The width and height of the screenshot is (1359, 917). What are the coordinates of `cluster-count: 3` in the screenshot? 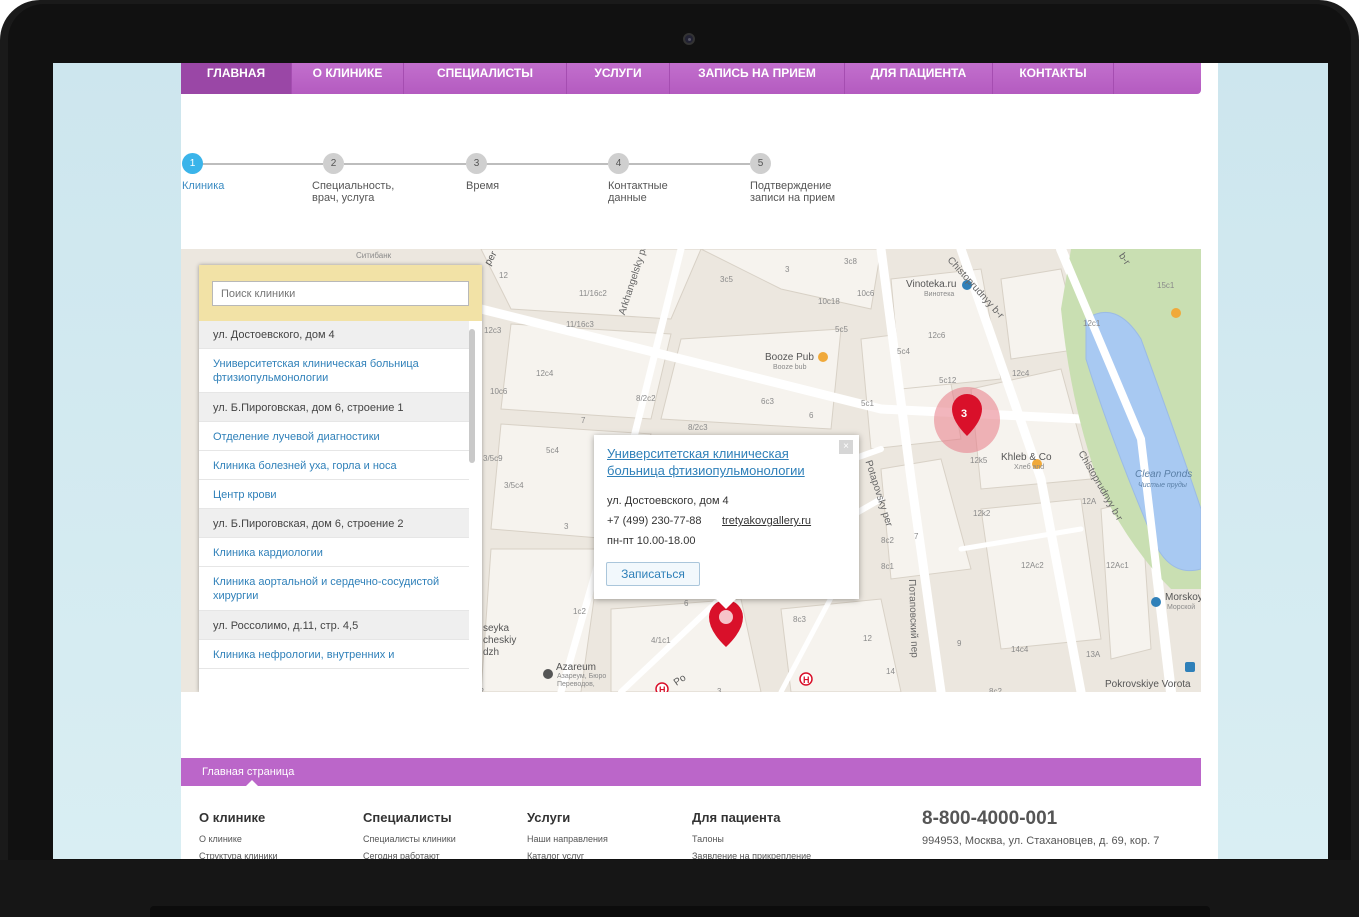 It's located at (964, 414).